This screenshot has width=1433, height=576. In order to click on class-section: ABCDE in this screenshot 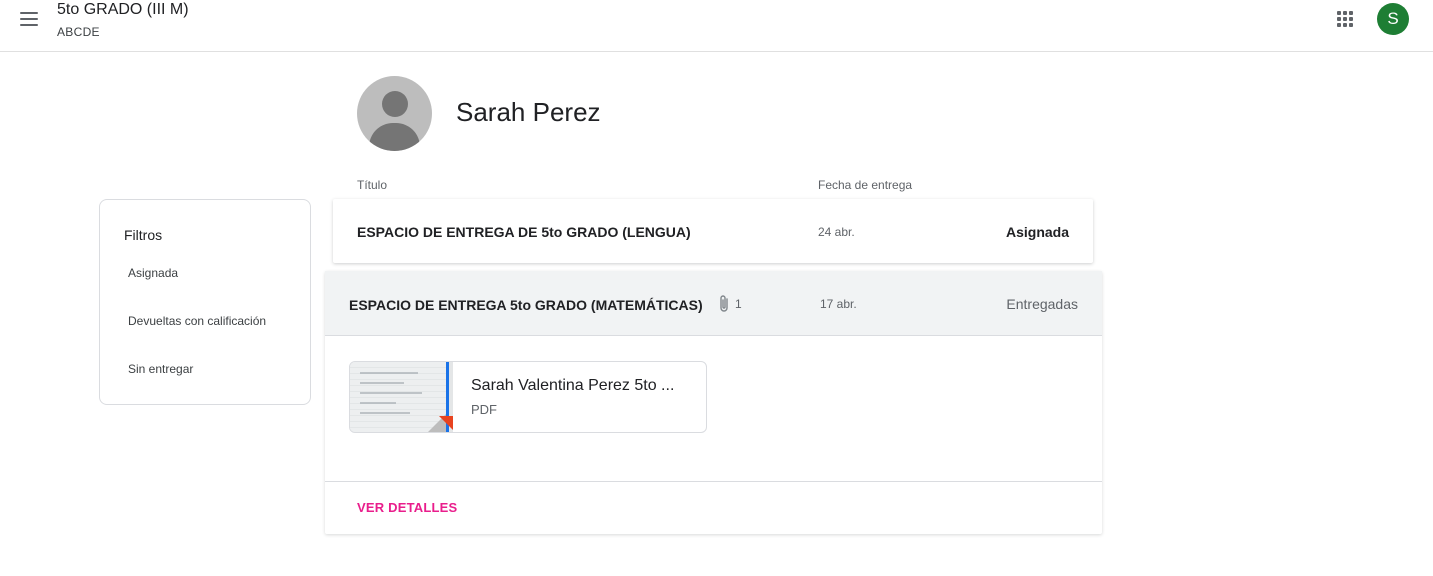, I will do `click(78, 32)`.